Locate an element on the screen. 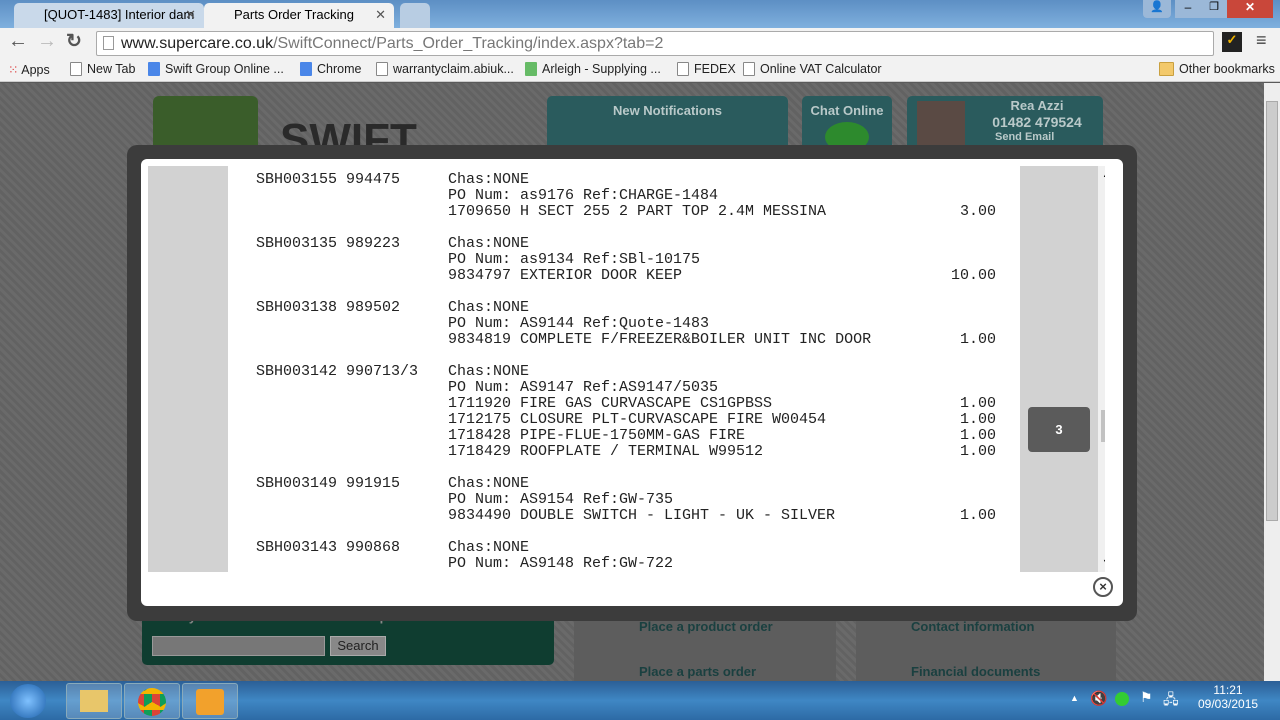  apps-grid-icon: ⁙ is located at coordinates (15, 70).